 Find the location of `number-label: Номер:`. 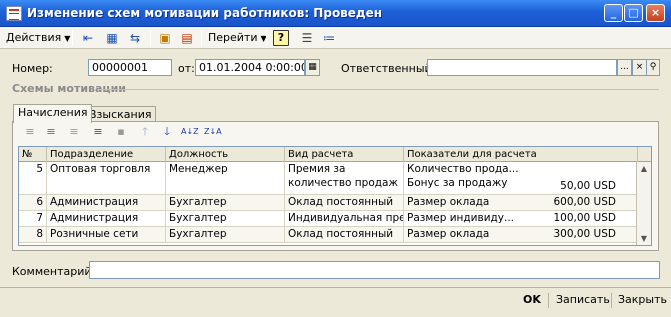

number-label: Номер: is located at coordinates (32, 68).